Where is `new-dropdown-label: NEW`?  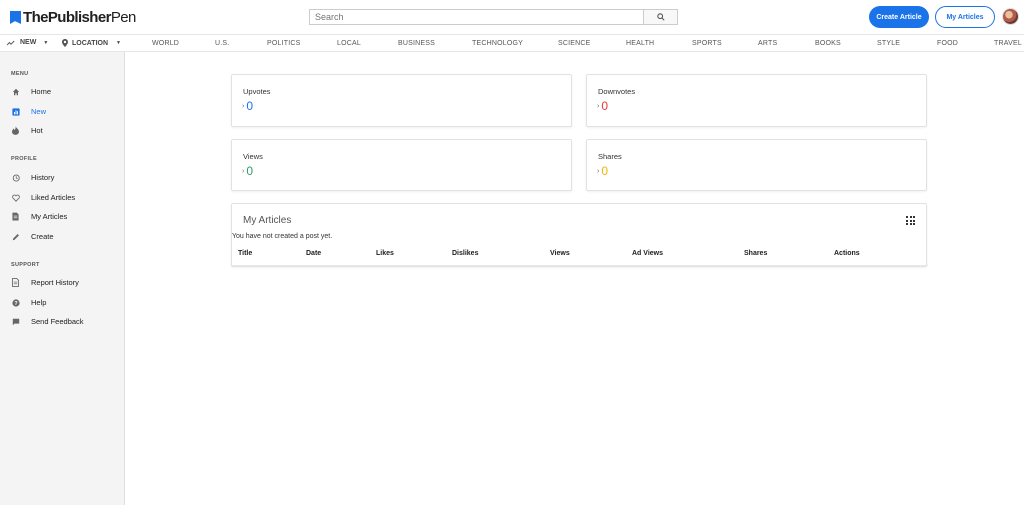 new-dropdown-label: NEW is located at coordinates (28, 42).